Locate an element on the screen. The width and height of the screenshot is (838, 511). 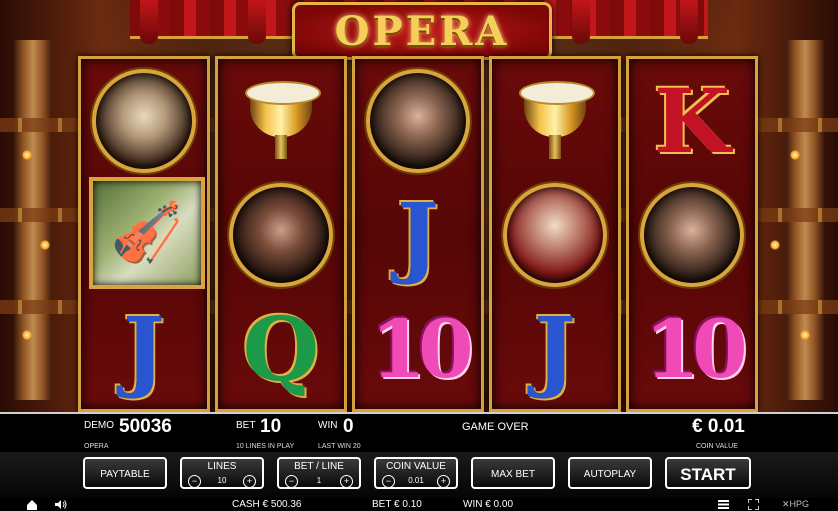
status-bar: CASH € 500.36 BET € 0.10 WIN € 0.00 ✕HPG is located at coordinates (419, 504).